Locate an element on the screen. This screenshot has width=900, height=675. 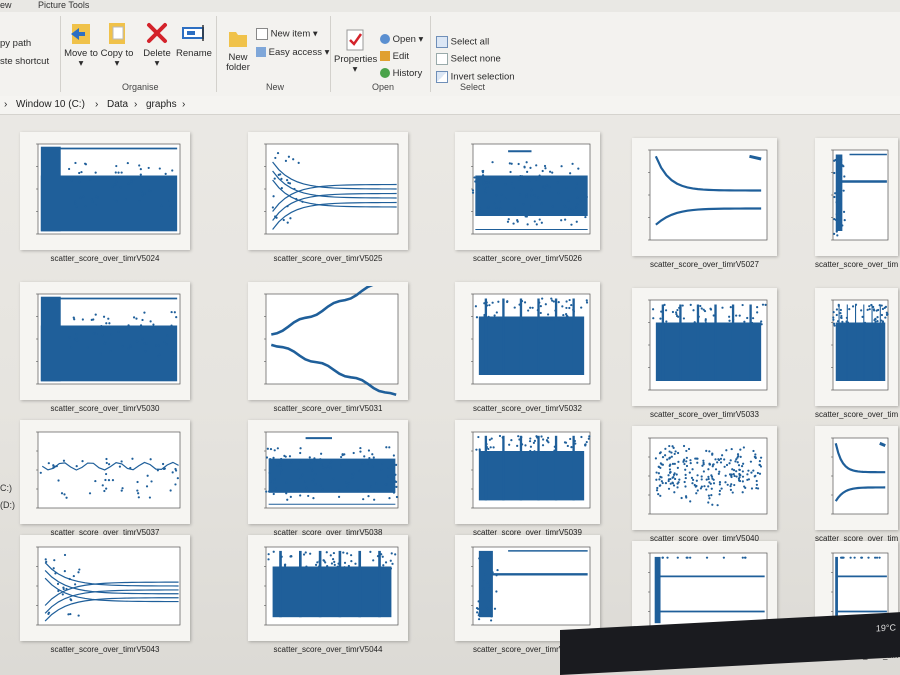
file-name: scatter_score_over_timrV5044 is located at coordinates (328, 649).